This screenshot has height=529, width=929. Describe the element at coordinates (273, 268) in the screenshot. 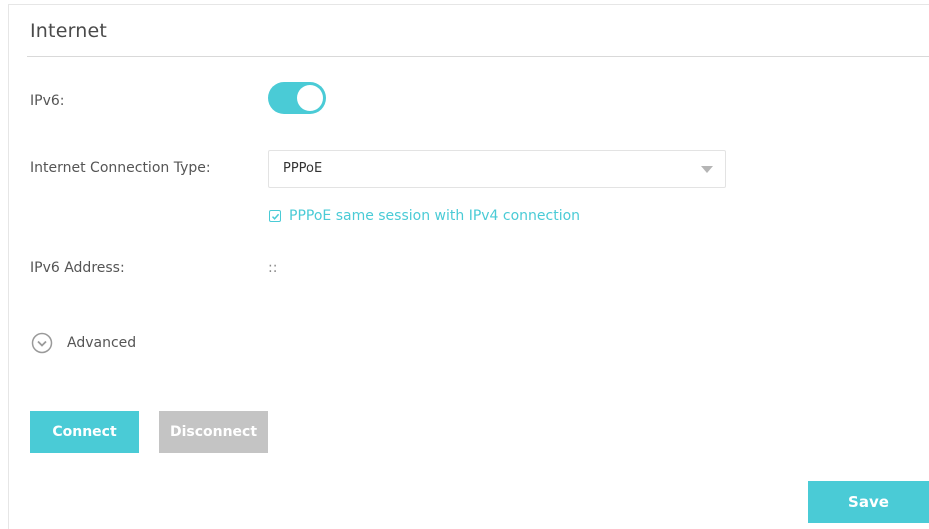

I see `ipv6-address-value: ::` at that location.